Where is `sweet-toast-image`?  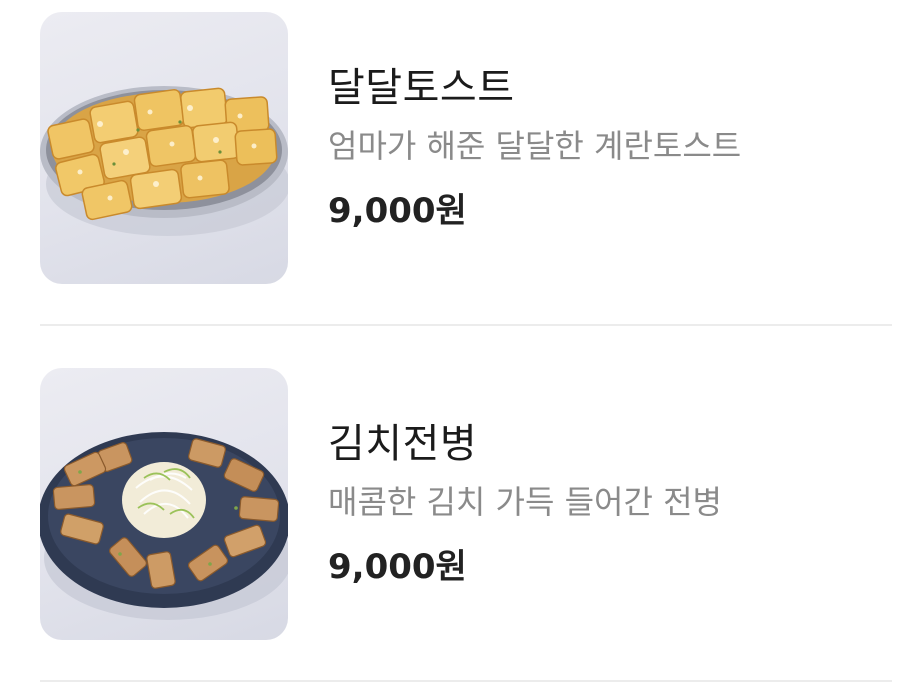
sweet-toast-image is located at coordinates (164, 148).